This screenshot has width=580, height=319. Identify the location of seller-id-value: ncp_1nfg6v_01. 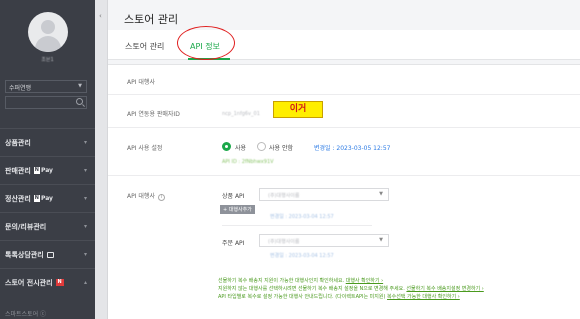
(241, 114).